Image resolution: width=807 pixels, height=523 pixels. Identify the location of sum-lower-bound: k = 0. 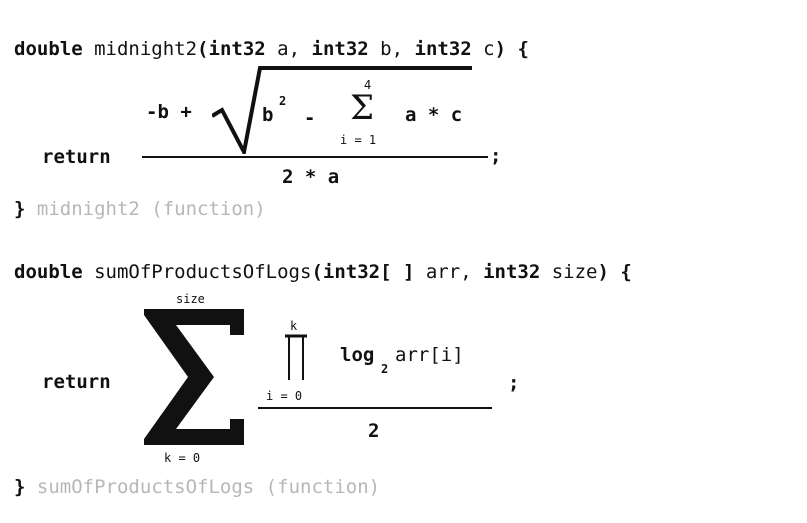
(182, 458).